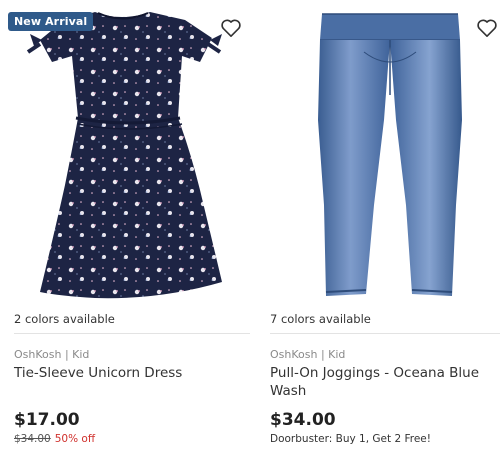 Image resolution: width=500 pixels, height=456 pixels. Describe the element at coordinates (320, 319) in the screenshot. I see `colors-available: 7 colors available` at that location.